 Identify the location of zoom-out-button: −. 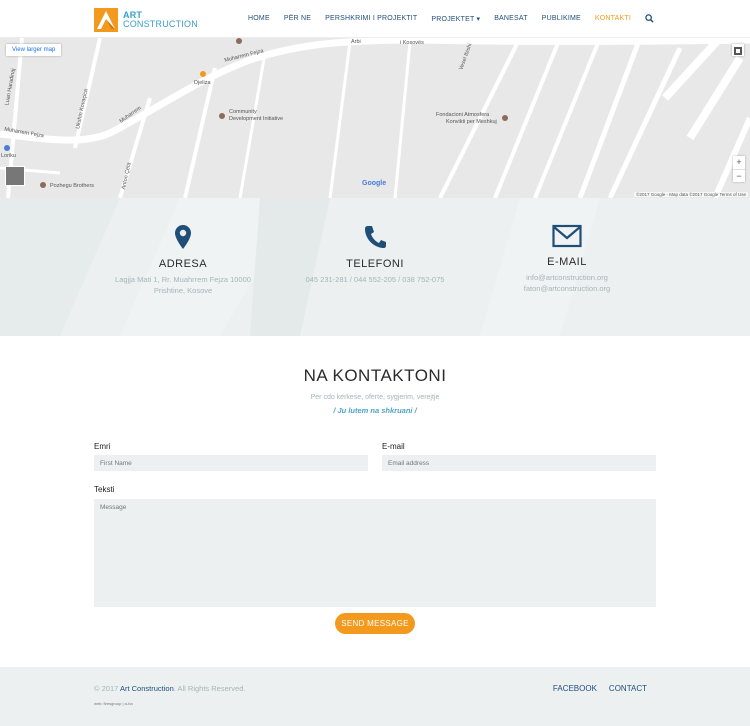
(739, 175).